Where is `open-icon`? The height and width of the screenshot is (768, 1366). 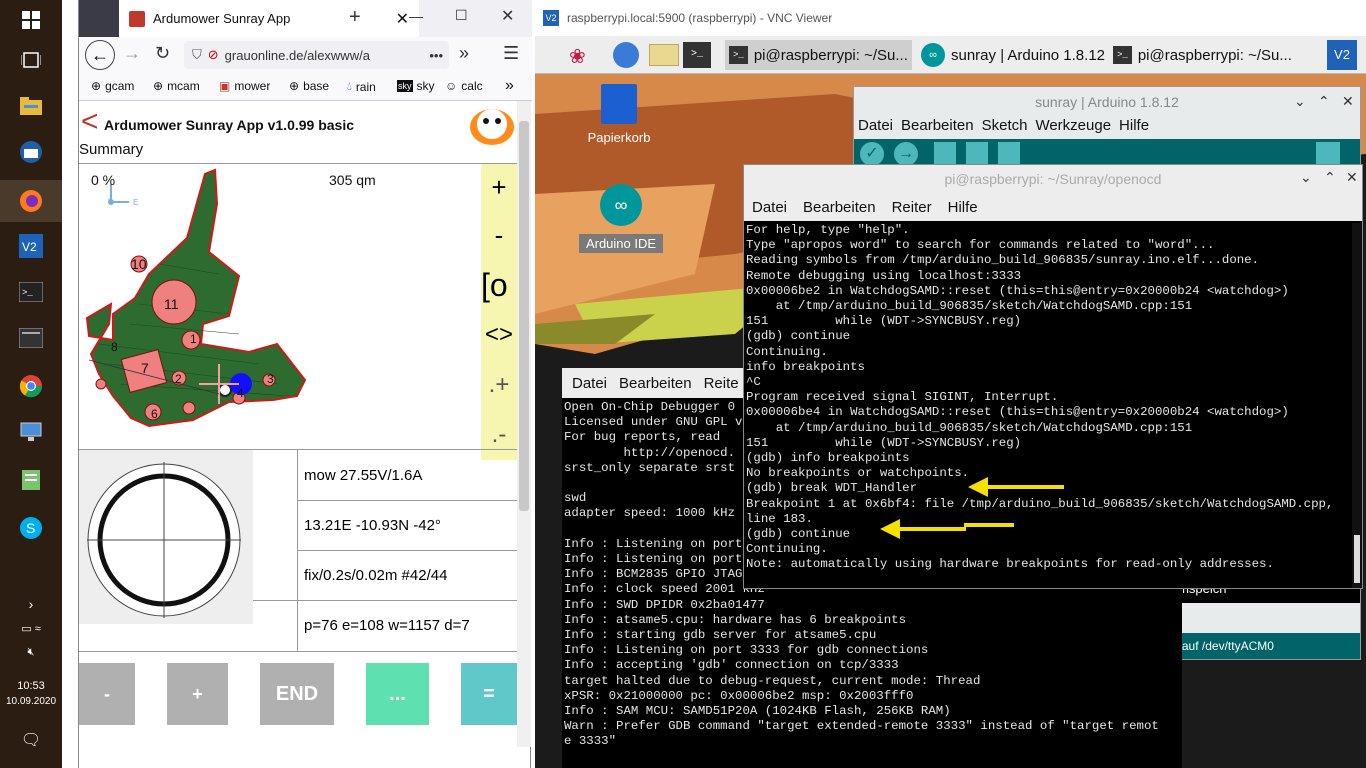 open-icon is located at coordinates (977, 154).